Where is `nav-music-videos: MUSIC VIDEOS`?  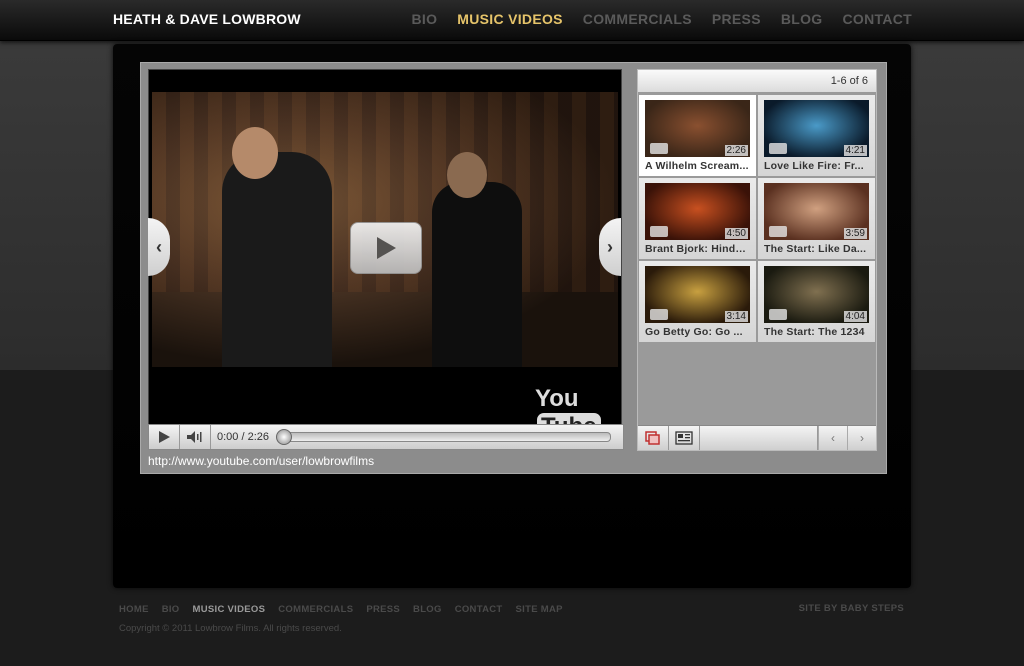 nav-music-videos: MUSIC VIDEOS is located at coordinates (510, 19).